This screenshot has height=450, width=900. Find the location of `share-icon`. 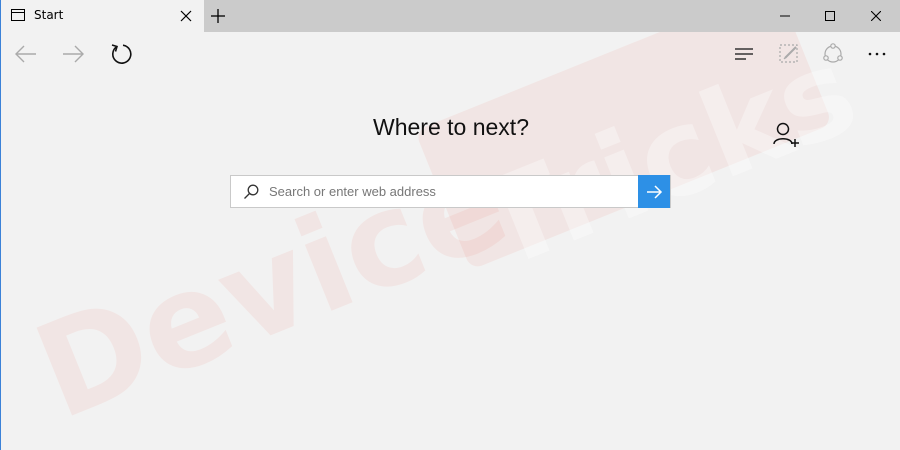

share-icon is located at coordinates (833, 53).